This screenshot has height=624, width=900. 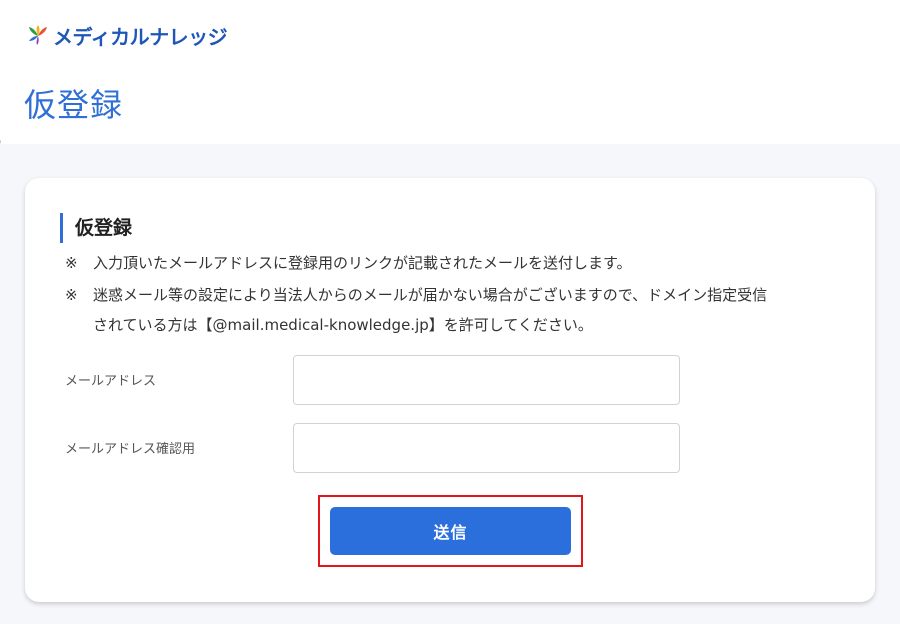 I want to click on notice-line-1: ※ 入力頂いたメールアドレスに登録用のリンクが記載されたメールを送付します。, so click(x=348, y=263).